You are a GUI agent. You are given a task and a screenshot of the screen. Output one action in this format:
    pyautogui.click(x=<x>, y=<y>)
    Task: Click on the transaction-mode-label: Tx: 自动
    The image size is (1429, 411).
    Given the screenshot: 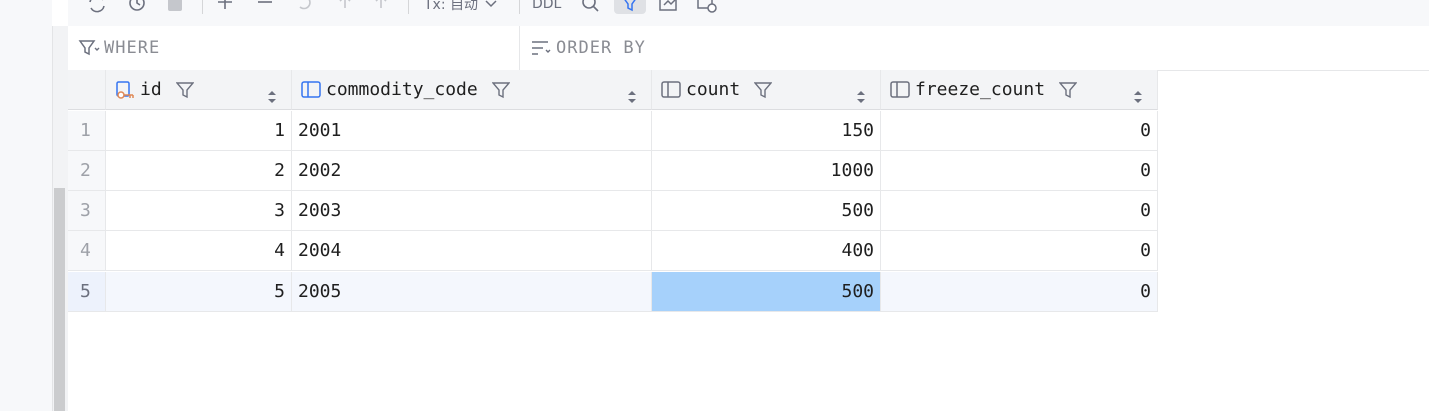 What is the action you would take?
    pyautogui.click(x=451, y=6)
    